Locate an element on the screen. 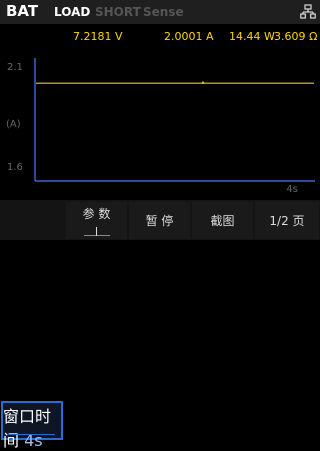 Image resolution: width=320 pixels, height=451 pixels. page-label: 1/2 页 is located at coordinates (287, 221).